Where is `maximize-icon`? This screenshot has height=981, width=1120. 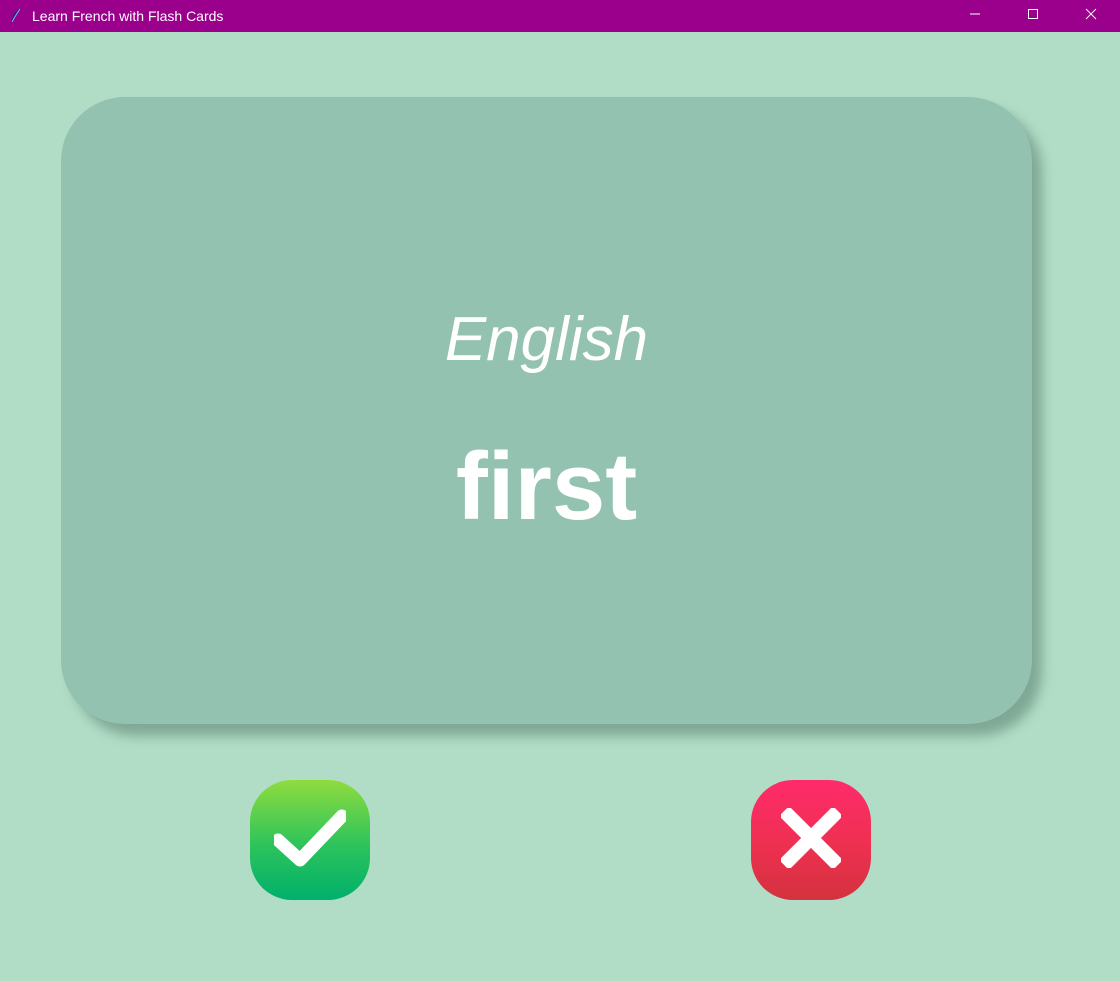
maximize-icon is located at coordinates (1033, 16).